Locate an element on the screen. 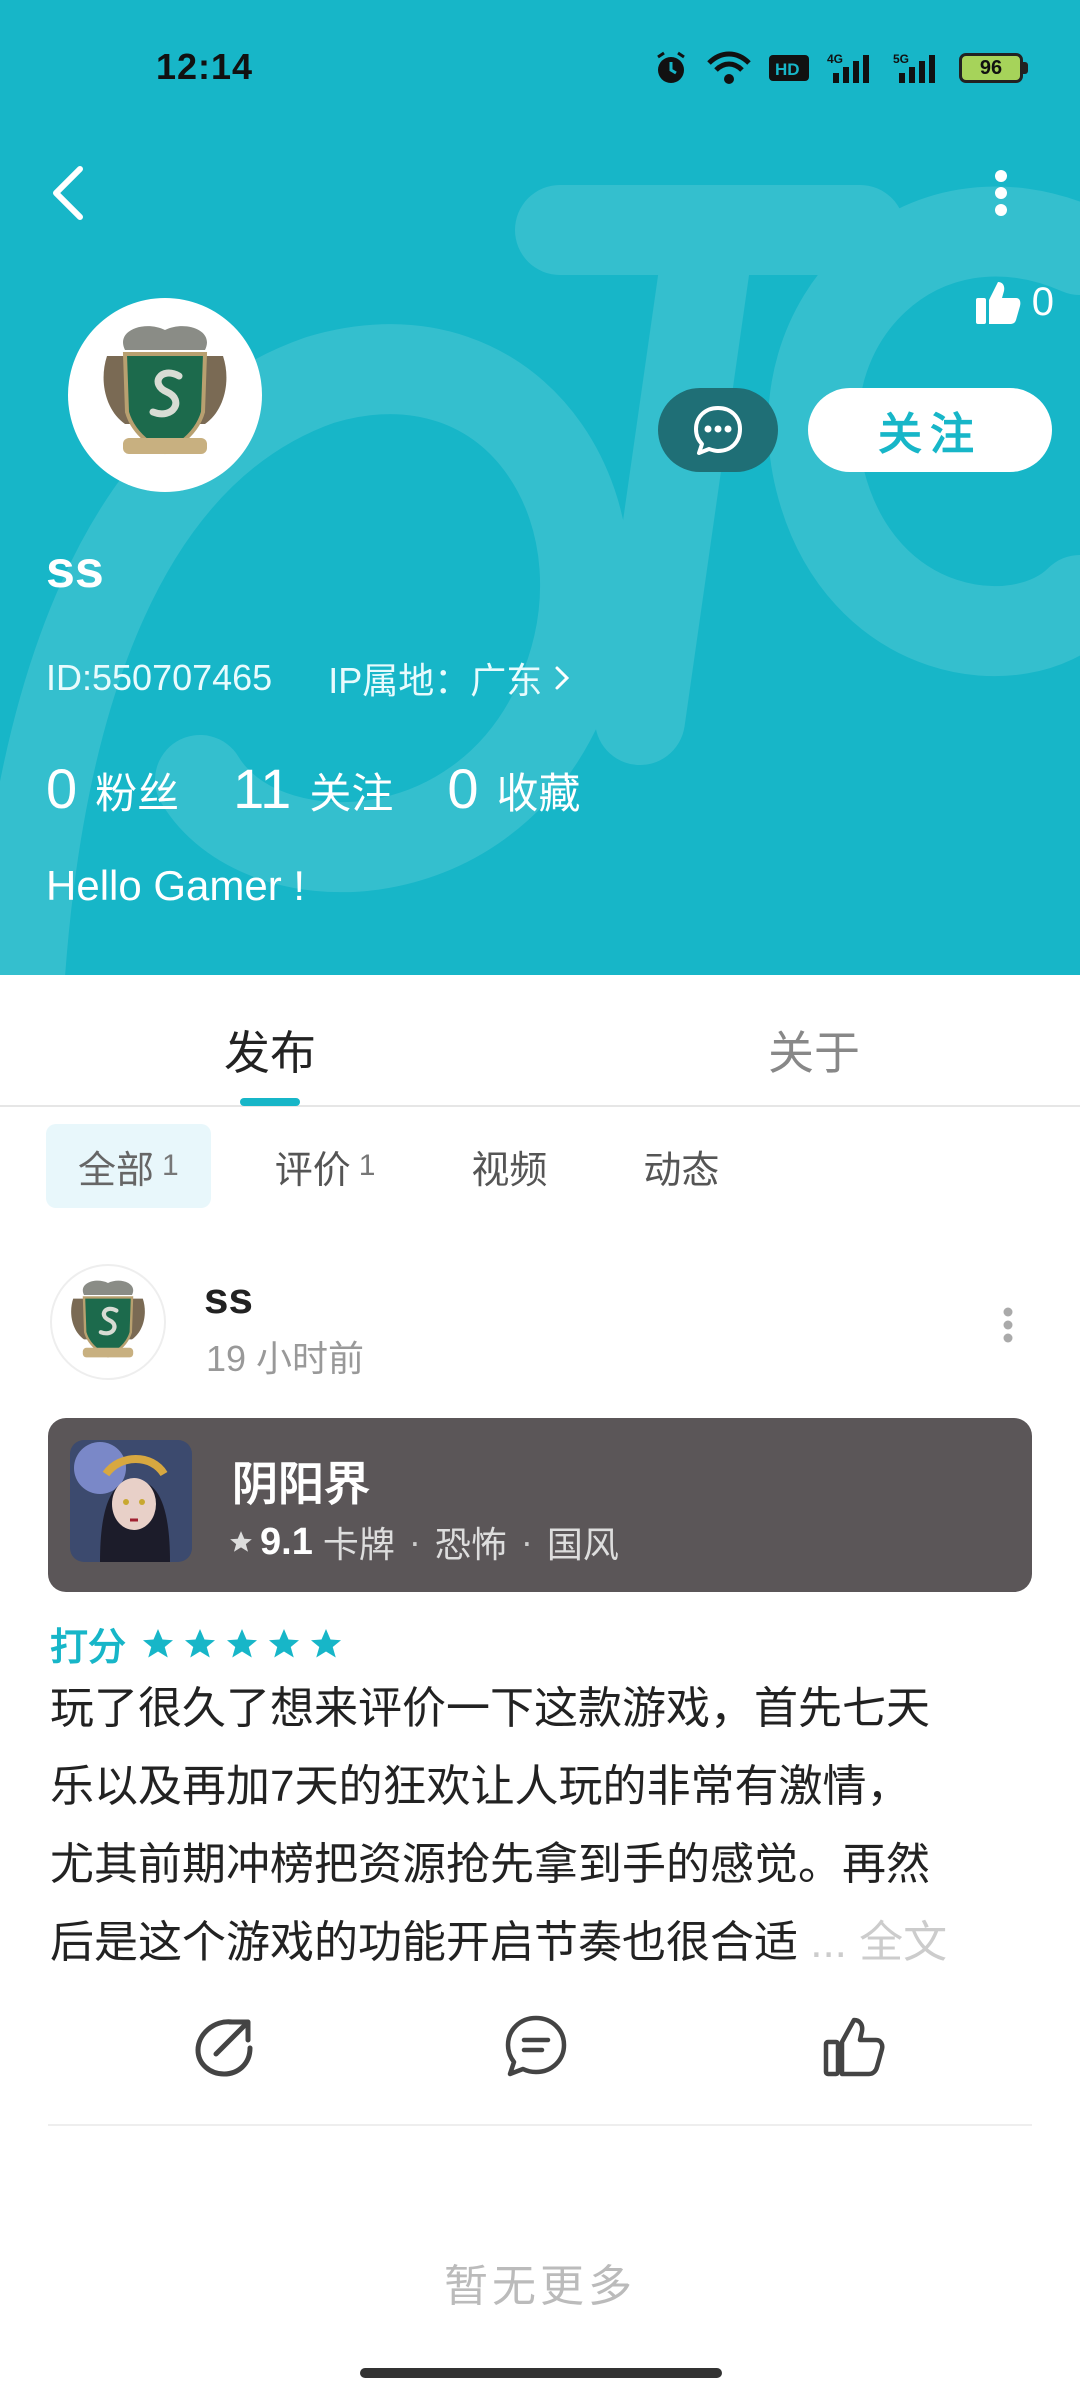  signal-5g-icon: 5G is located at coordinates (914, 67).